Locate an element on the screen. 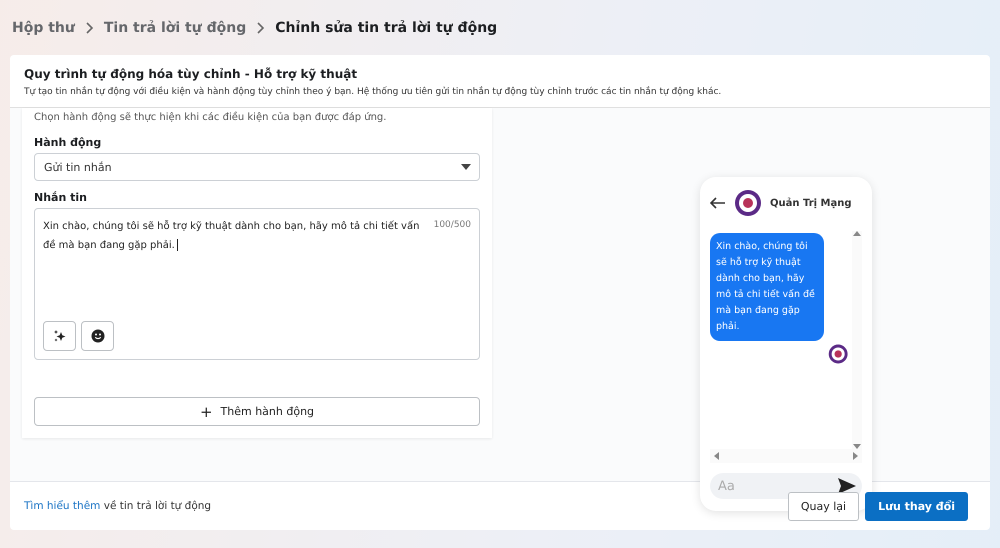 The image size is (1000, 548). breadcrumb-item: Chỉnh sửa tin trả lời tự động is located at coordinates (386, 28).